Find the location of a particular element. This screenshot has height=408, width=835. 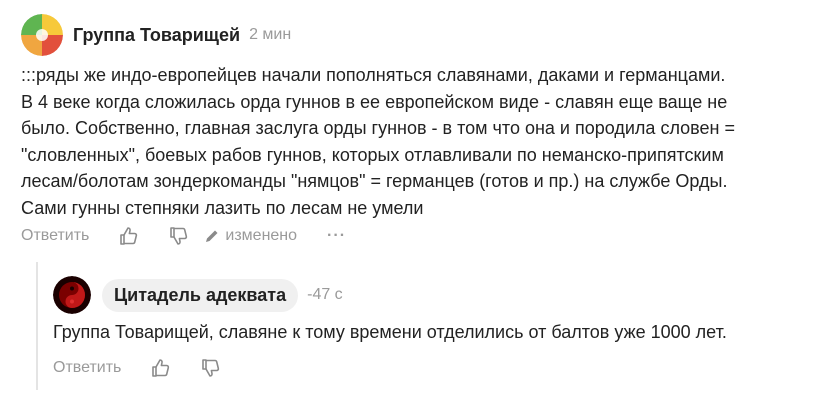

pinwheel-avatar-icon is located at coordinates (42, 35).